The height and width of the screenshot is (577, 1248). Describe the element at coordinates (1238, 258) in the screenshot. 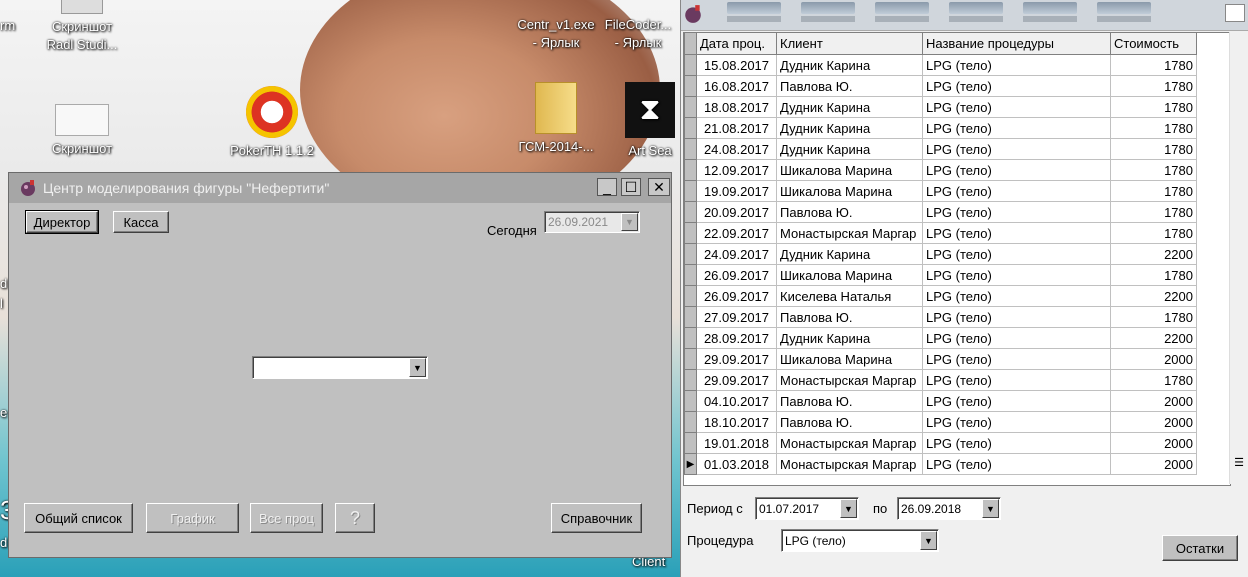

I see `table-scrollbar: ☰` at that location.